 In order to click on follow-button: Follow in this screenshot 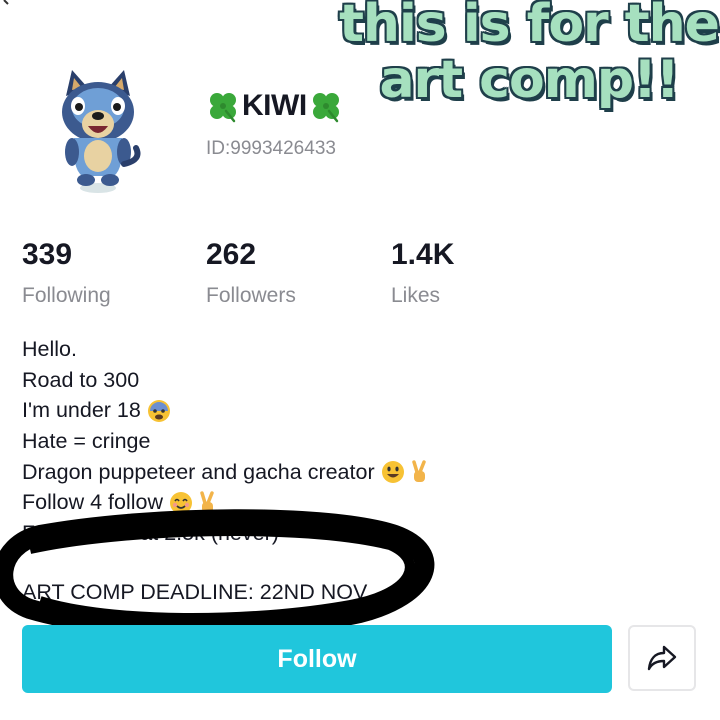, I will do `click(317, 659)`.